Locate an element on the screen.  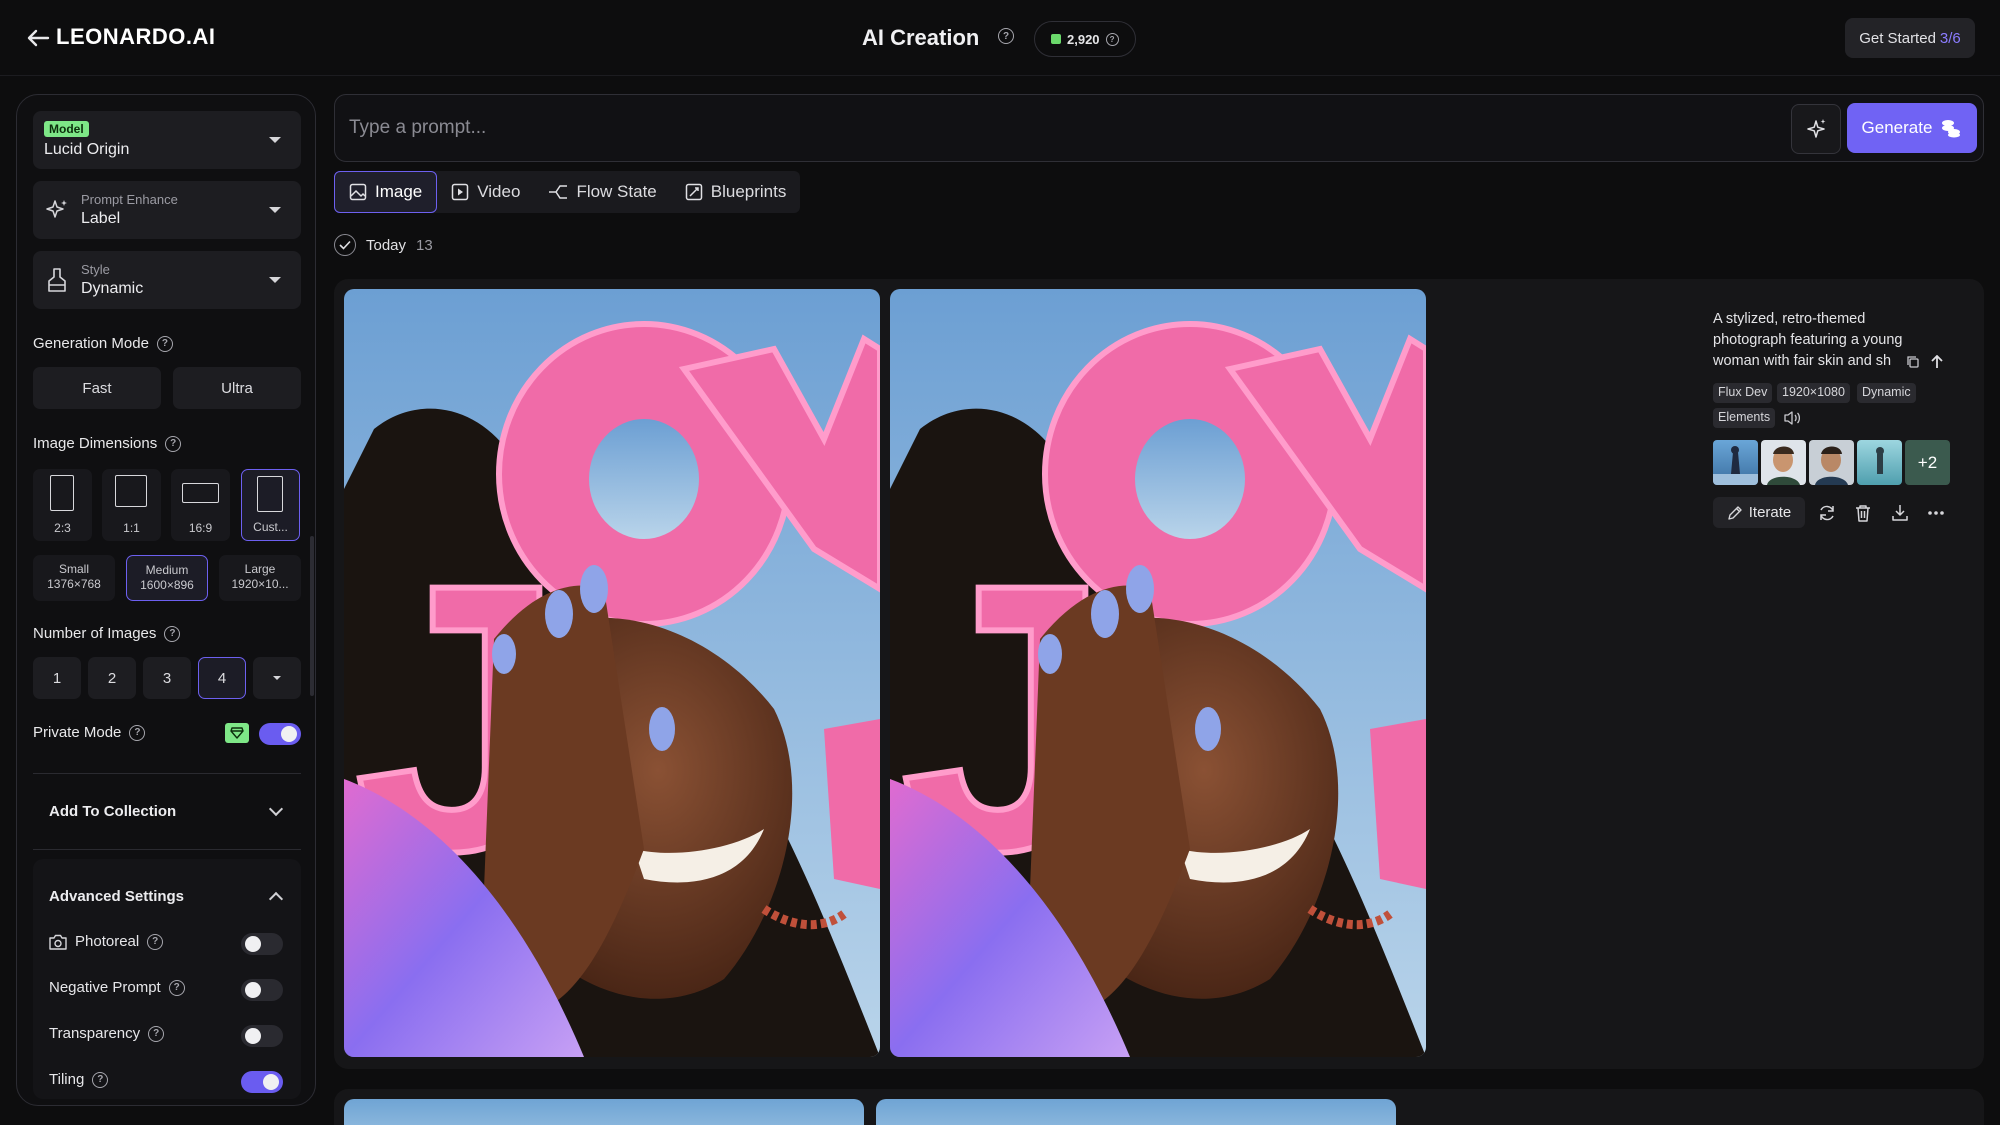
negative-prompt-toggle is located at coordinates (262, 990).